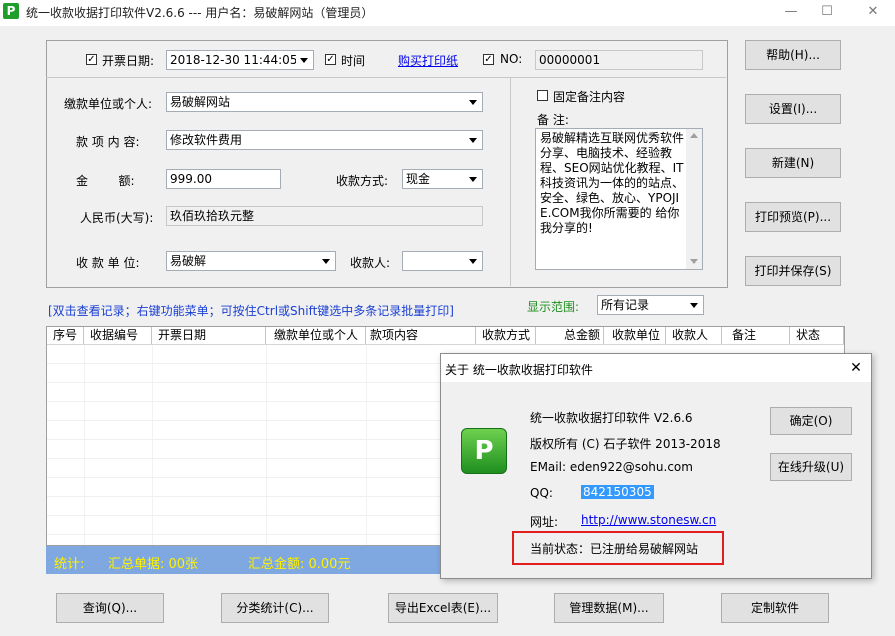  I want to click on column-header: 收款方式, so click(506, 335).